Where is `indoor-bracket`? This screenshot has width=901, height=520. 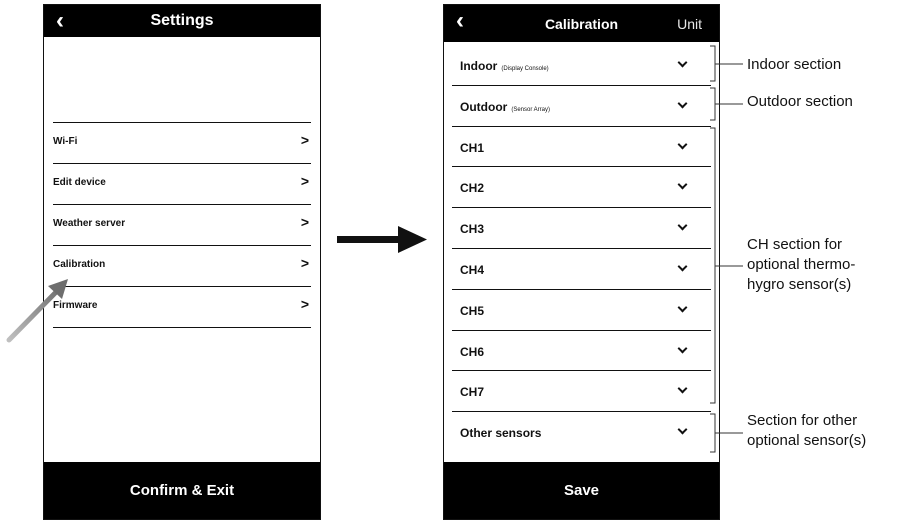
indoor-bracket is located at coordinates (713, 63).